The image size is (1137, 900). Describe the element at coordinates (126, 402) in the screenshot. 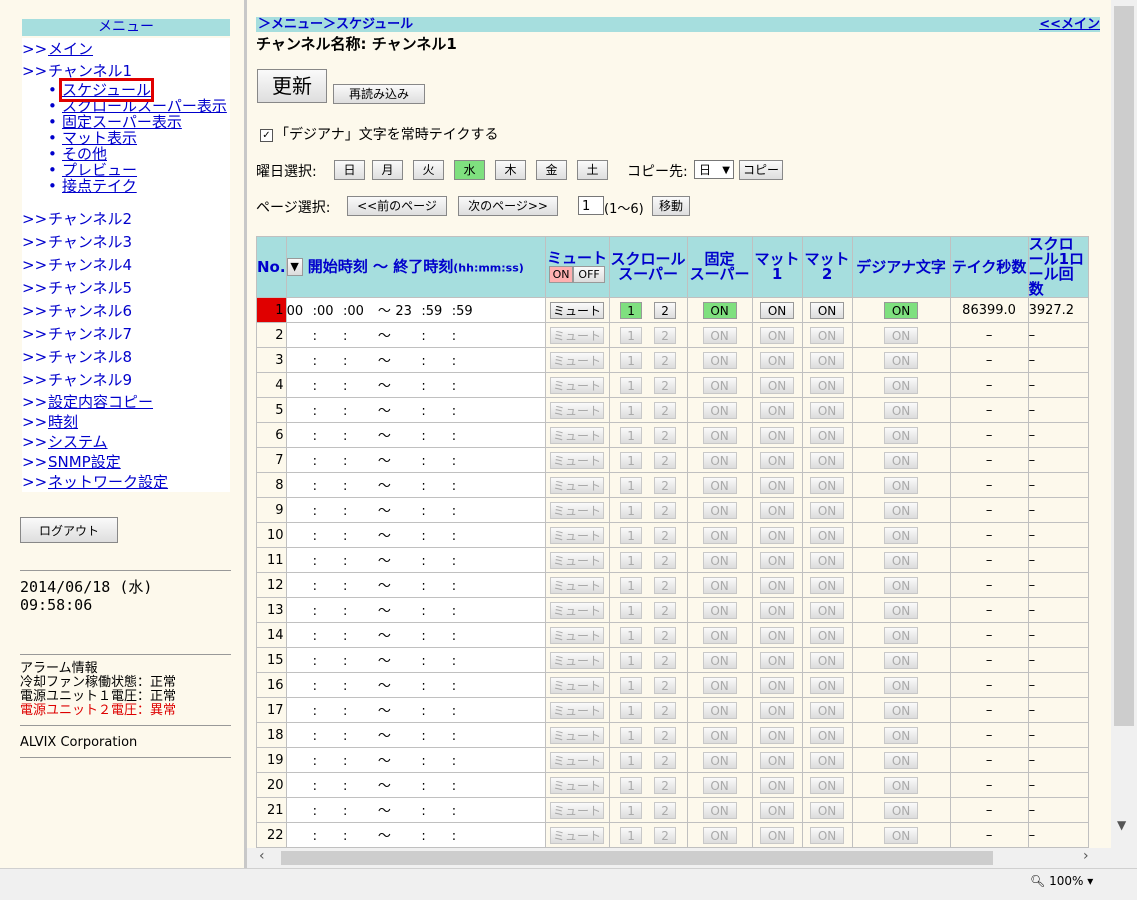

I see `menu-link: >>設定内容コピー` at that location.